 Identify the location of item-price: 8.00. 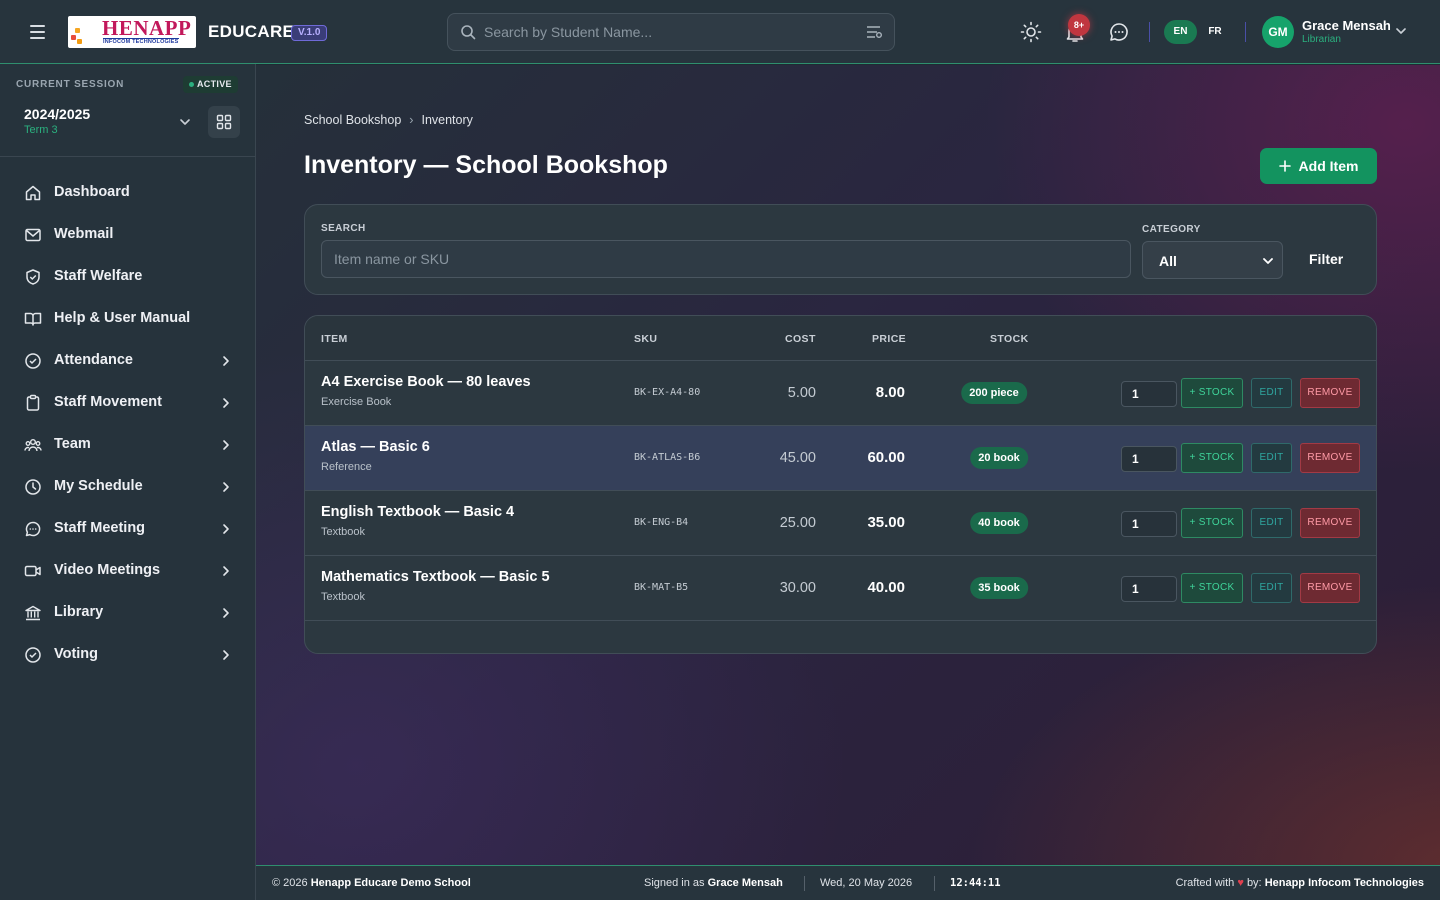
(890, 392).